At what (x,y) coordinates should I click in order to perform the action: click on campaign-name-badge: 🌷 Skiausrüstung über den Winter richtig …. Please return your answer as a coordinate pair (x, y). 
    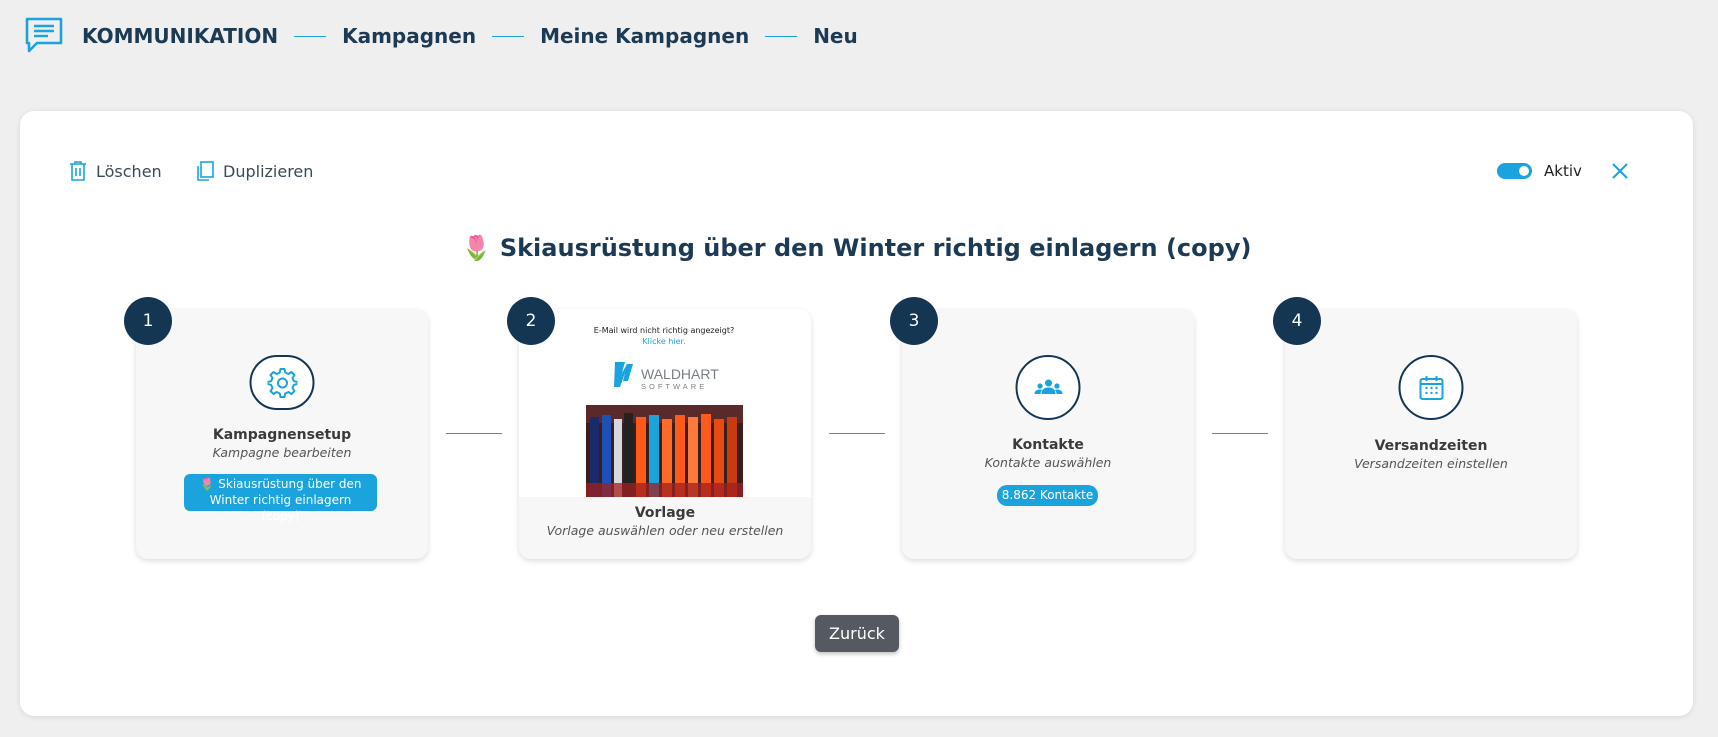
    Looking at the image, I should click on (280, 498).